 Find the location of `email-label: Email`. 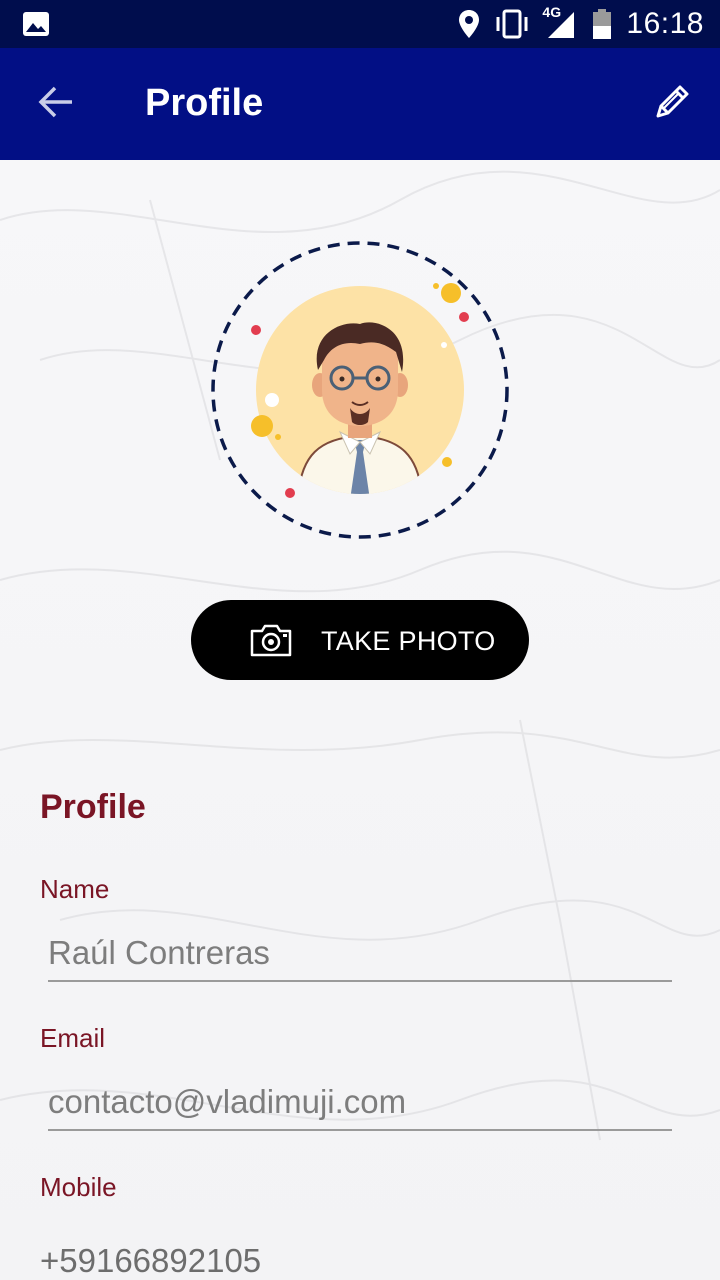

email-label: Email is located at coordinates (73, 1038).